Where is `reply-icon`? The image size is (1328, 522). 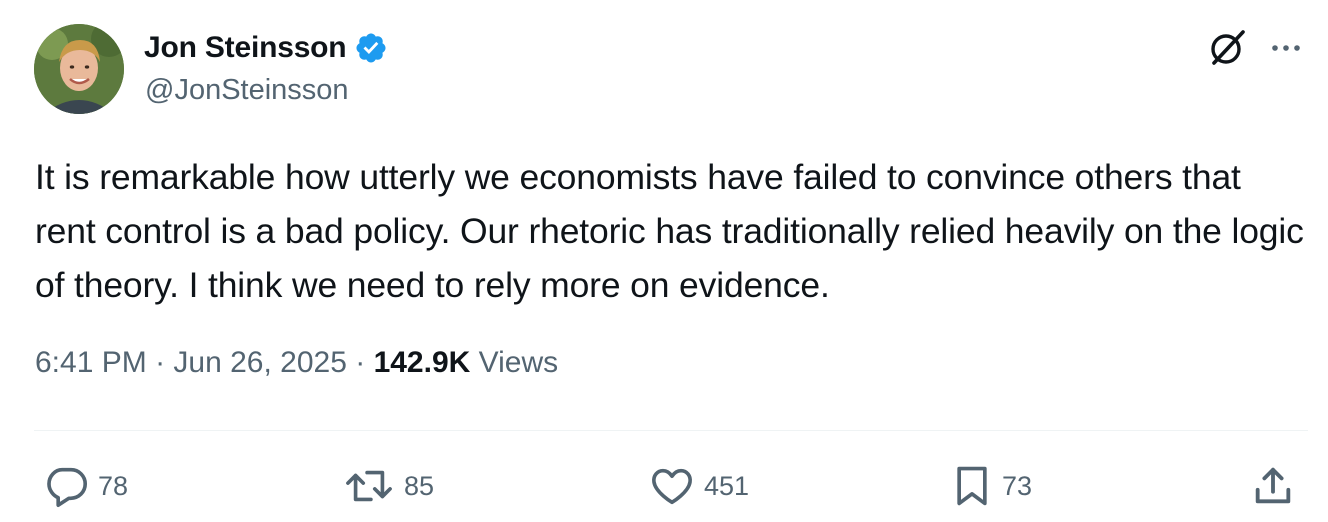 reply-icon is located at coordinates (67, 487).